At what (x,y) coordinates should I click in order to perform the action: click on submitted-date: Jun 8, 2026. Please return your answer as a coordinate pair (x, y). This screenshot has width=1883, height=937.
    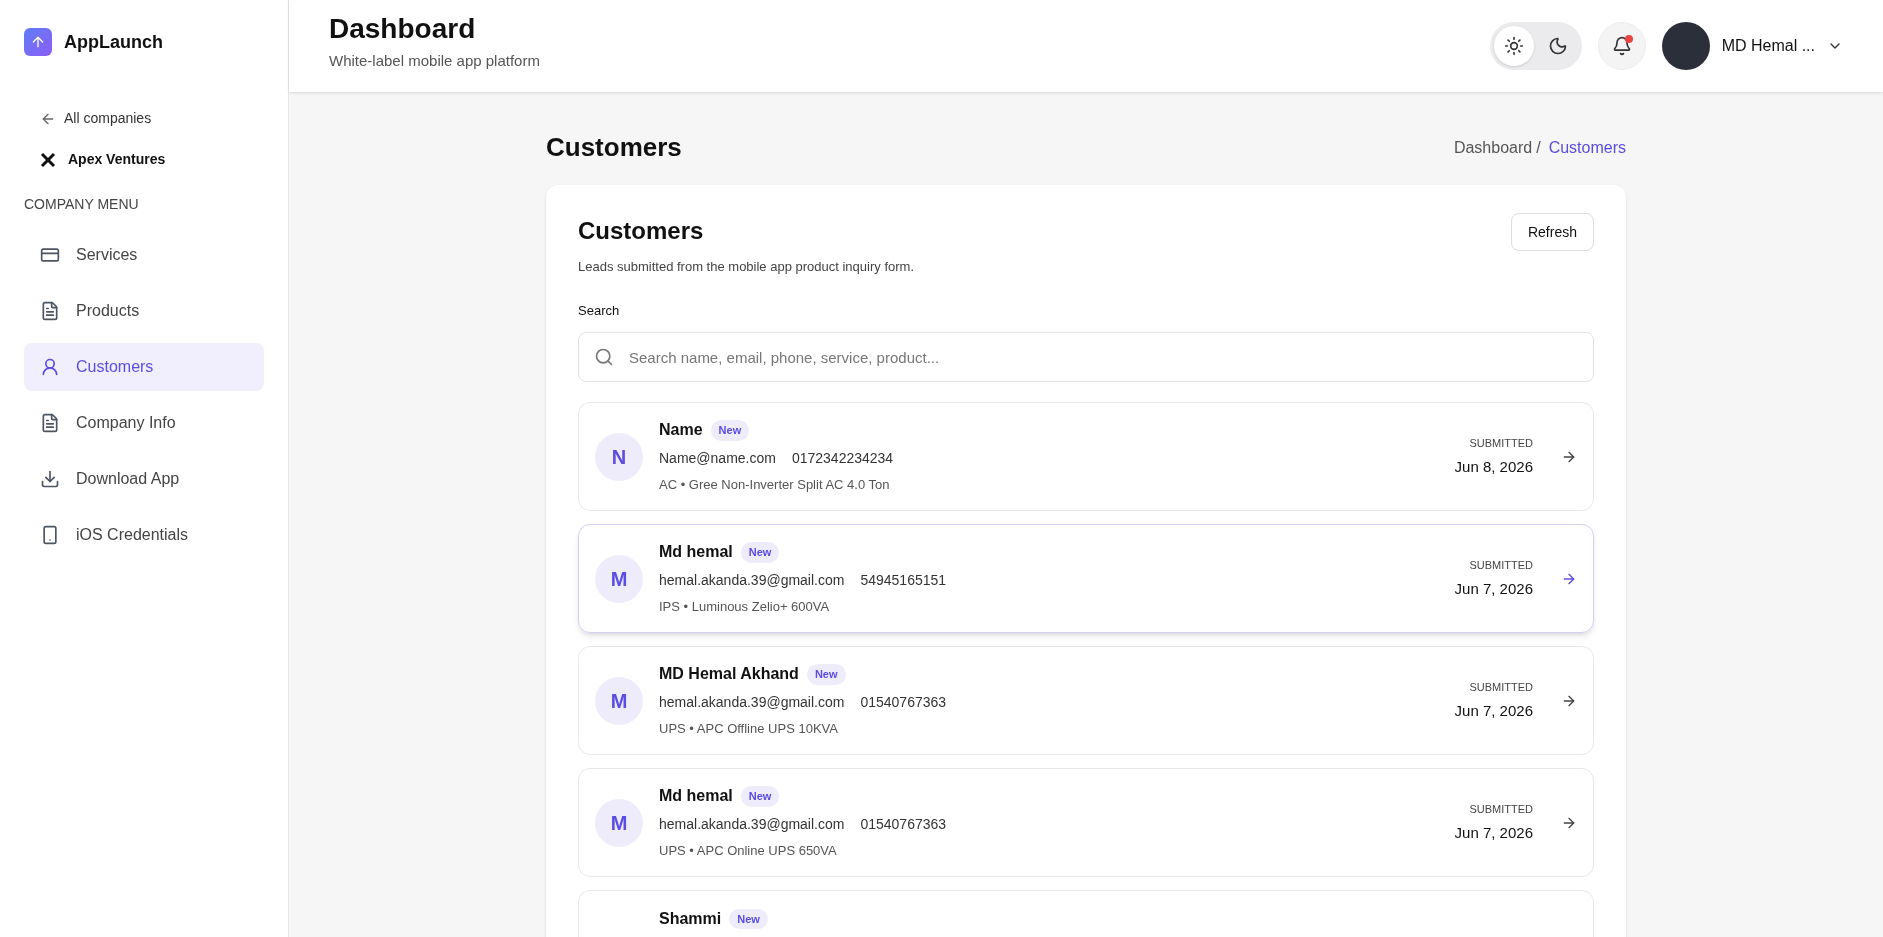
    Looking at the image, I should click on (1493, 466).